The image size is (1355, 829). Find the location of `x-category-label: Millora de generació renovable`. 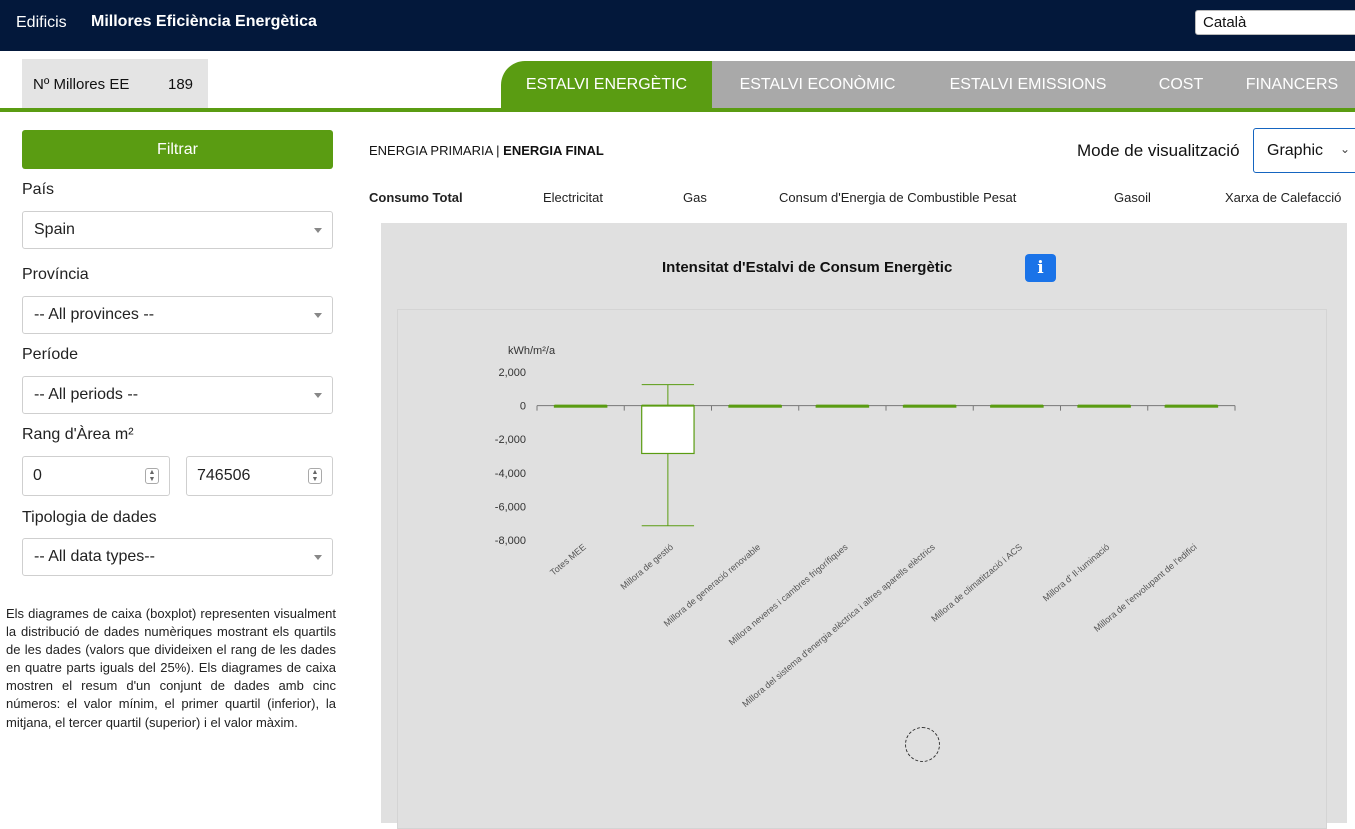

x-category-label: Millora de generació renovable is located at coordinates (712, 585).